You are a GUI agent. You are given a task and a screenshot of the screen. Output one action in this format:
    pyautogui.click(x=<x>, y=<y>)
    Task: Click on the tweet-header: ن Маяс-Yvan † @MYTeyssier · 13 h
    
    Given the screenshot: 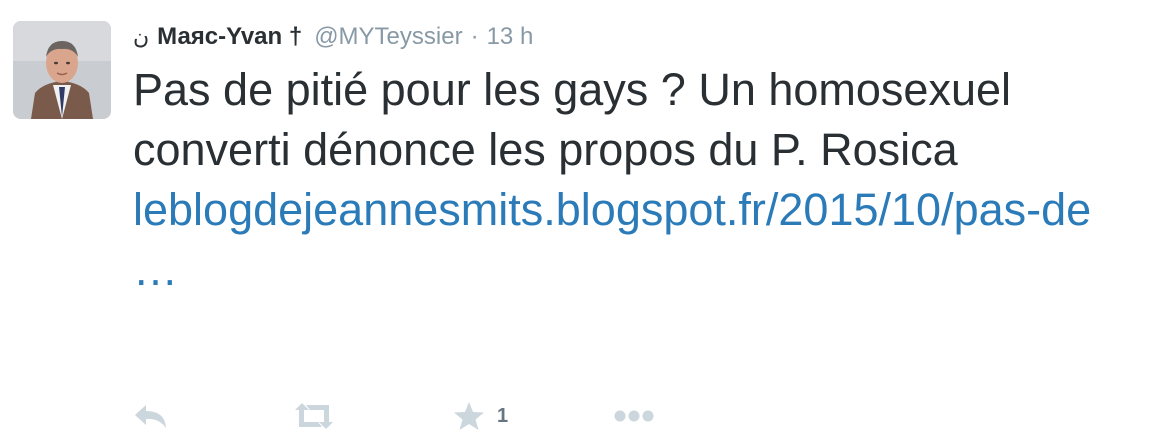 What is the action you would take?
    pyautogui.click(x=333, y=37)
    